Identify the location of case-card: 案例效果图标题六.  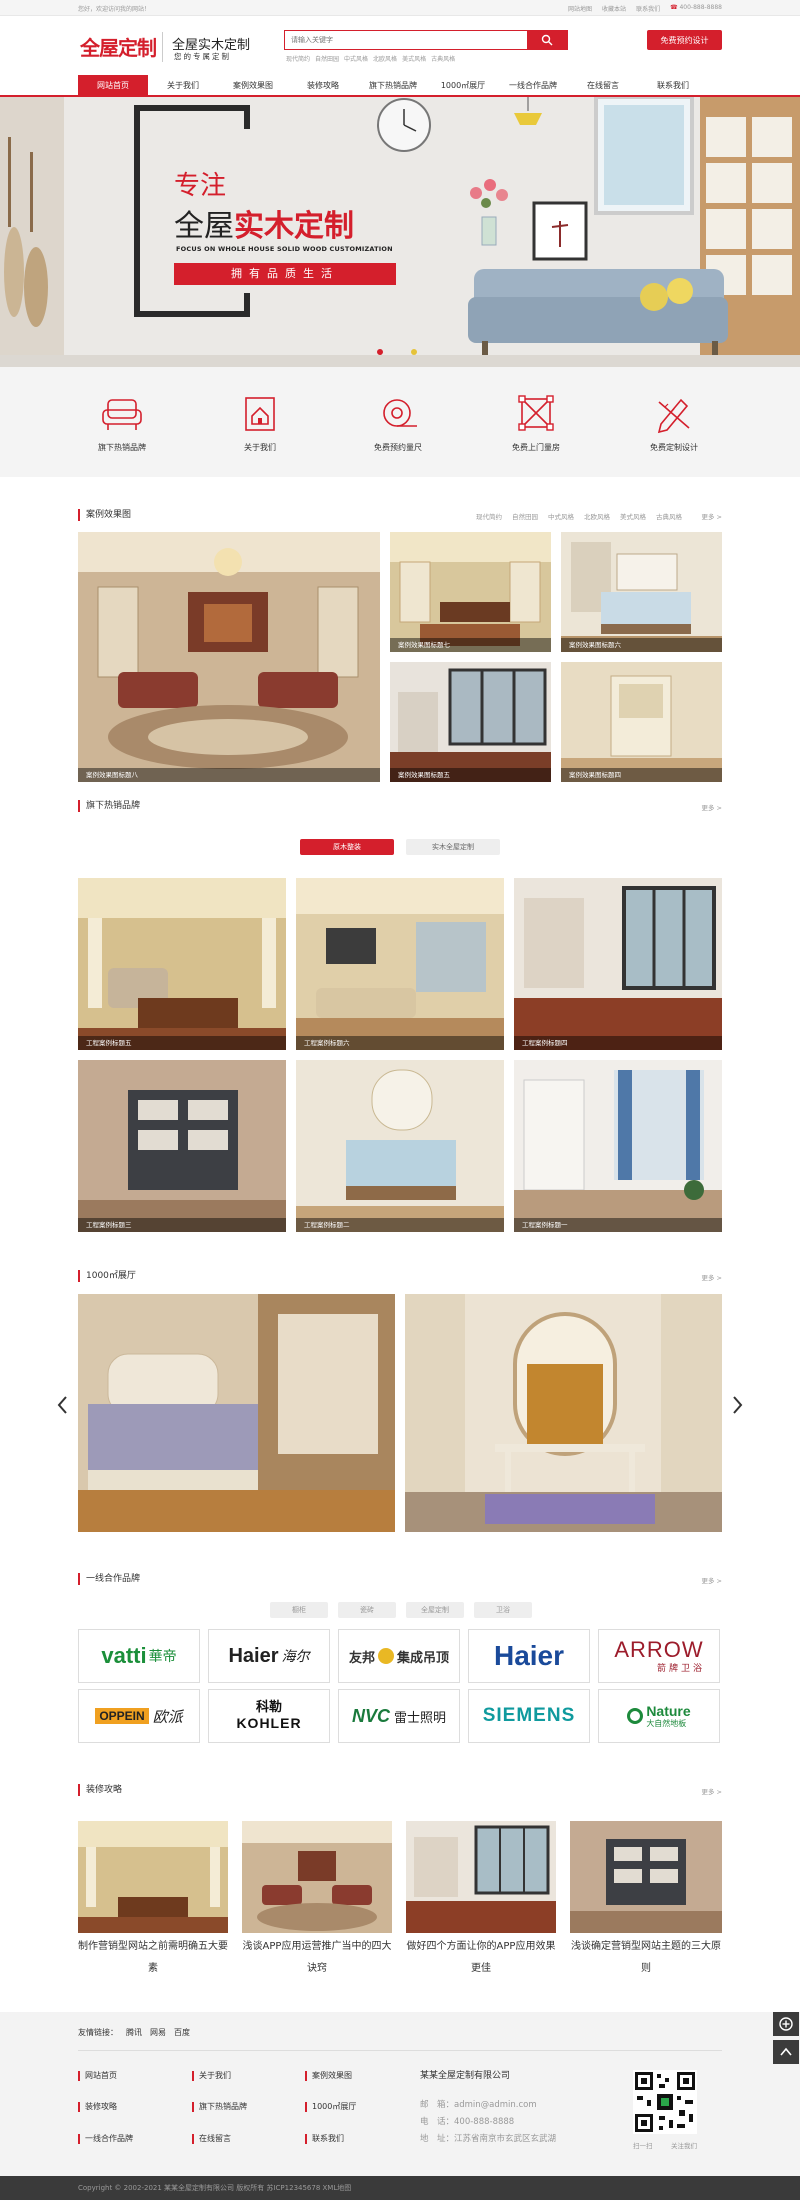
(641, 592).